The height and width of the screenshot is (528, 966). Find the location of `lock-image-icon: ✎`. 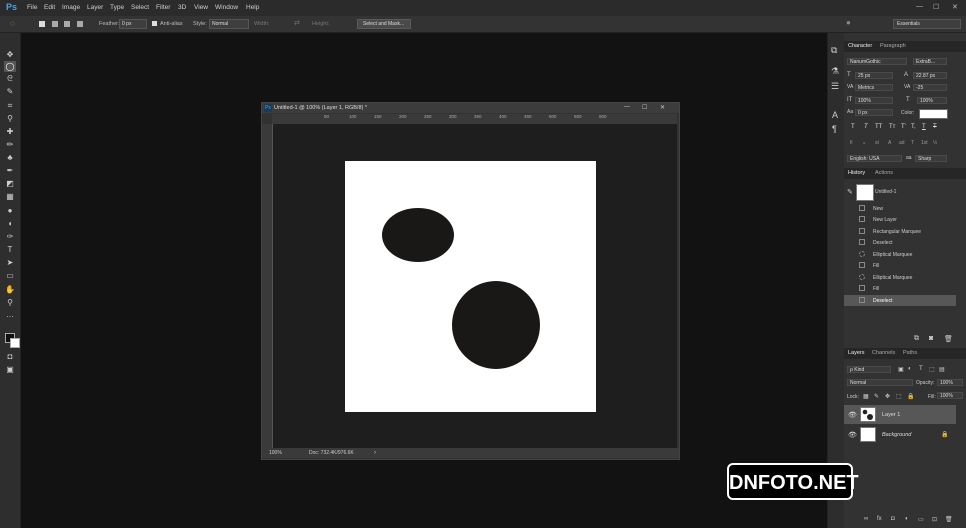

lock-image-icon: ✎ is located at coordinates (876, 396).